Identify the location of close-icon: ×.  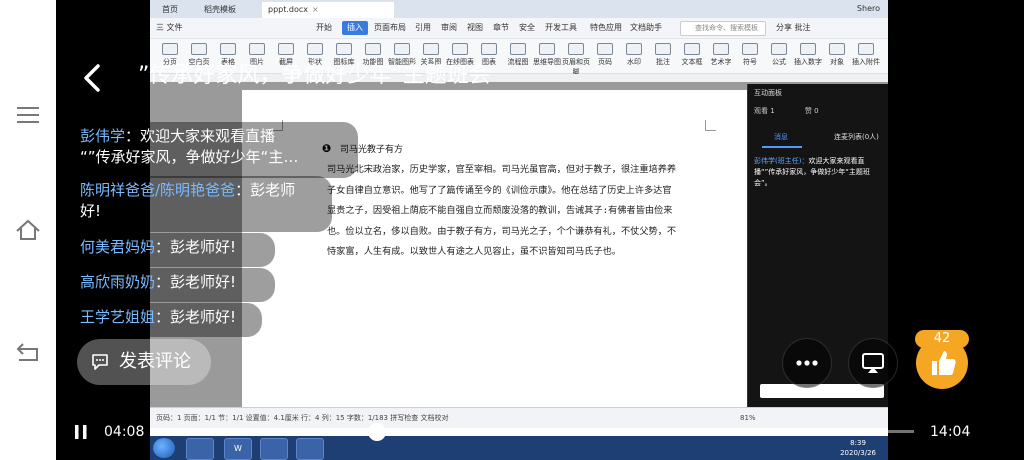
(315, 9).